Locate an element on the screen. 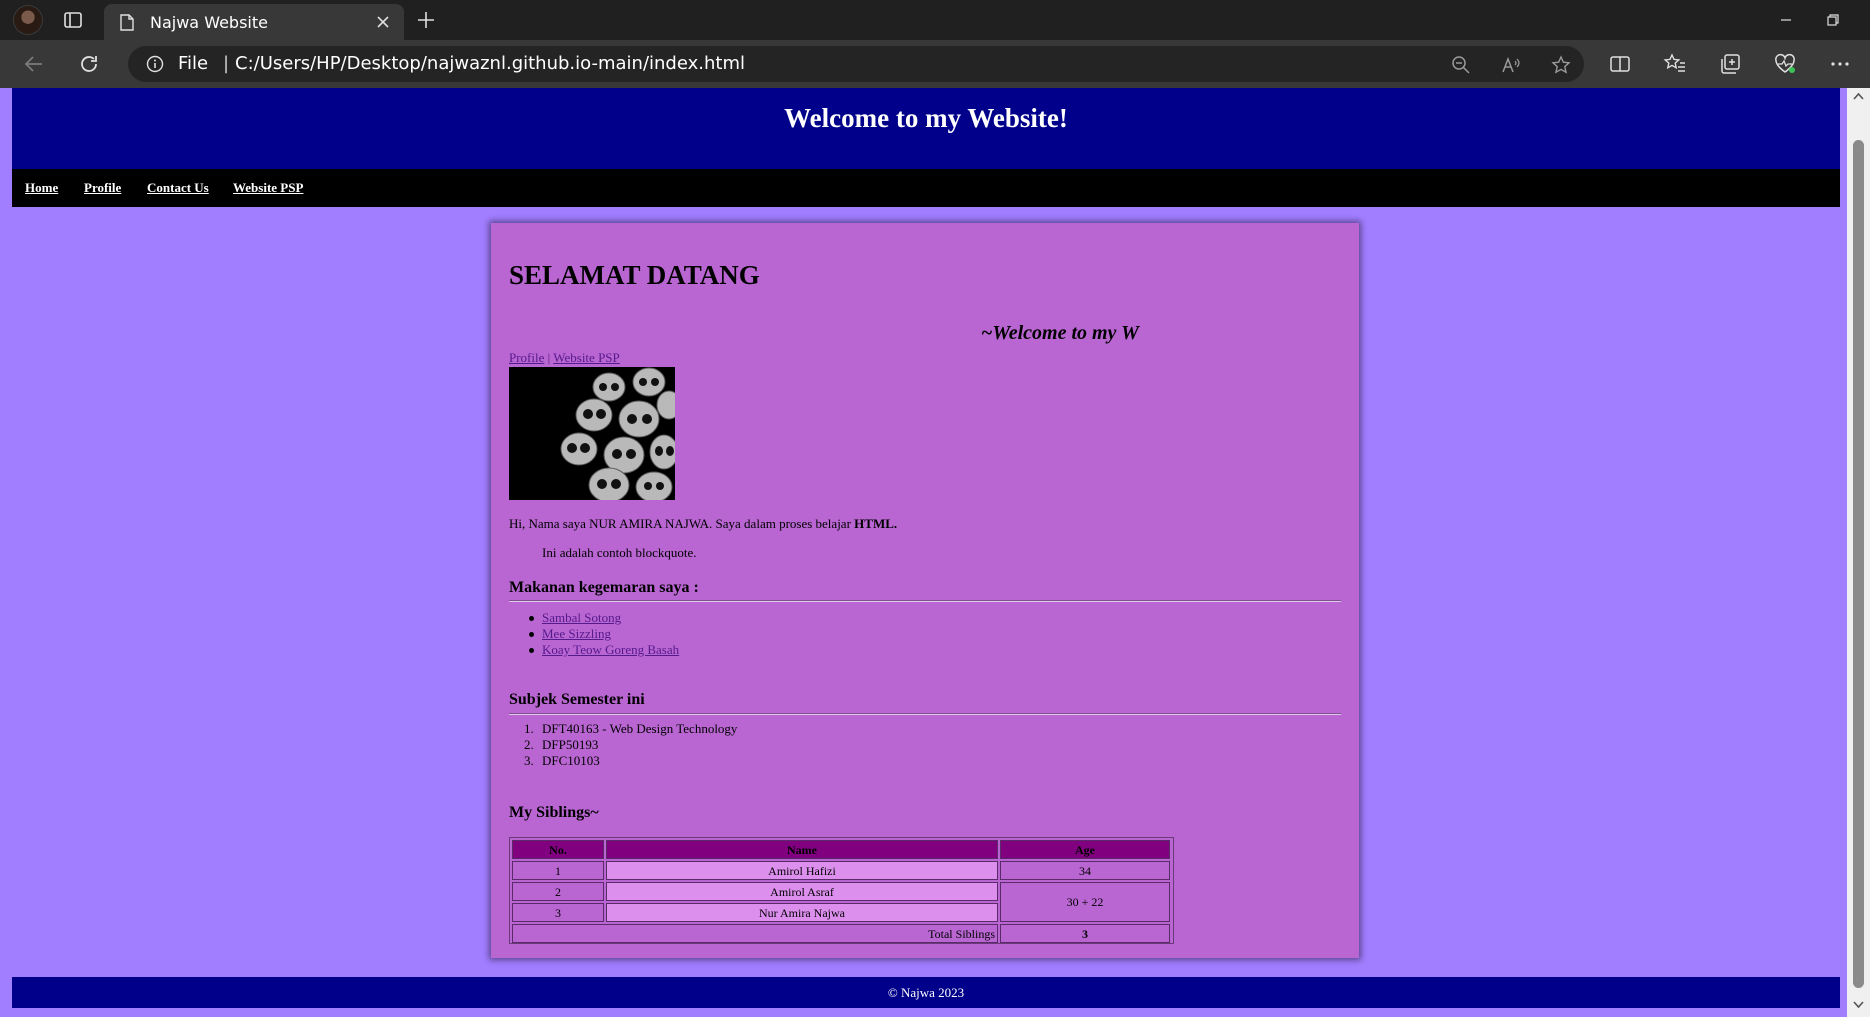  quick-link-profile: Profile is located at coordinates (526, 357).